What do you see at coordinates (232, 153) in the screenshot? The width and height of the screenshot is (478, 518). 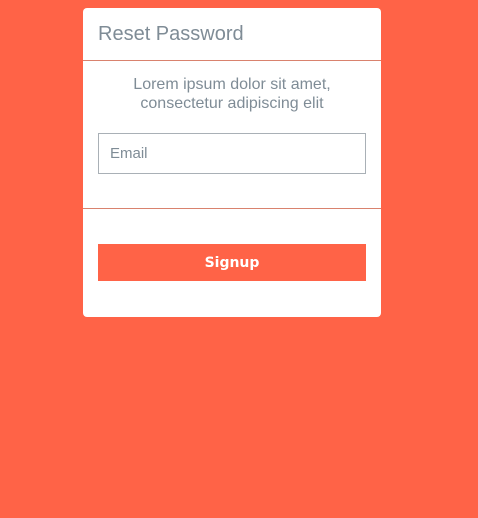 I see `email-field` at bounding box center [232, 153].